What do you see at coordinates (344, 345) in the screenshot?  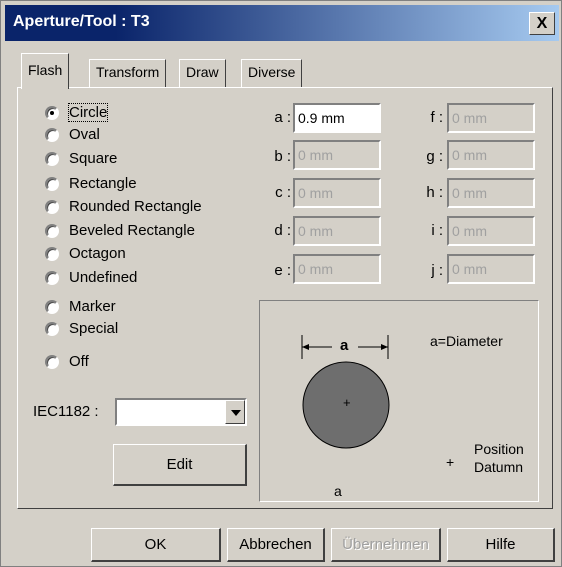 I see `dimension-label: a` at bounding box center [344, 345].